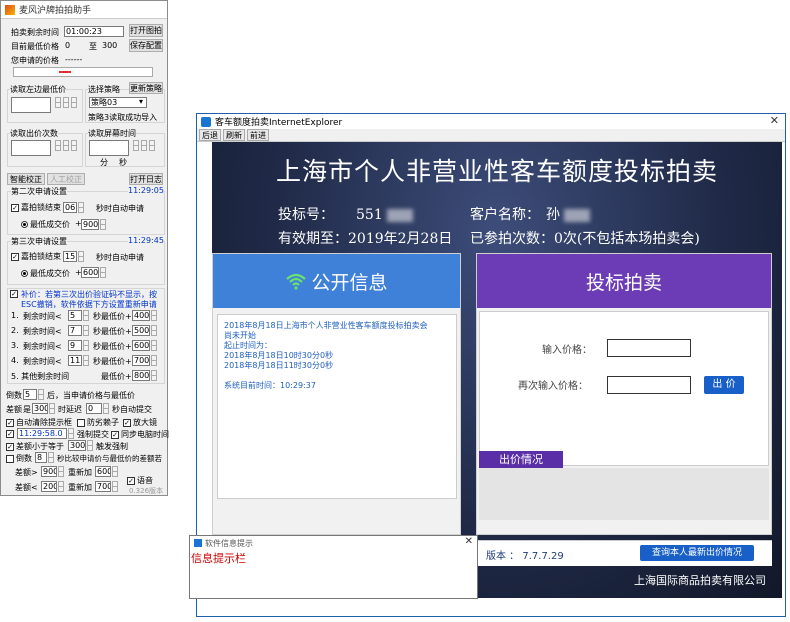  What do you see at coordinates (94, 408) in the screenshot?
I see `delay-field: 0` at bounding box center [94, 408].